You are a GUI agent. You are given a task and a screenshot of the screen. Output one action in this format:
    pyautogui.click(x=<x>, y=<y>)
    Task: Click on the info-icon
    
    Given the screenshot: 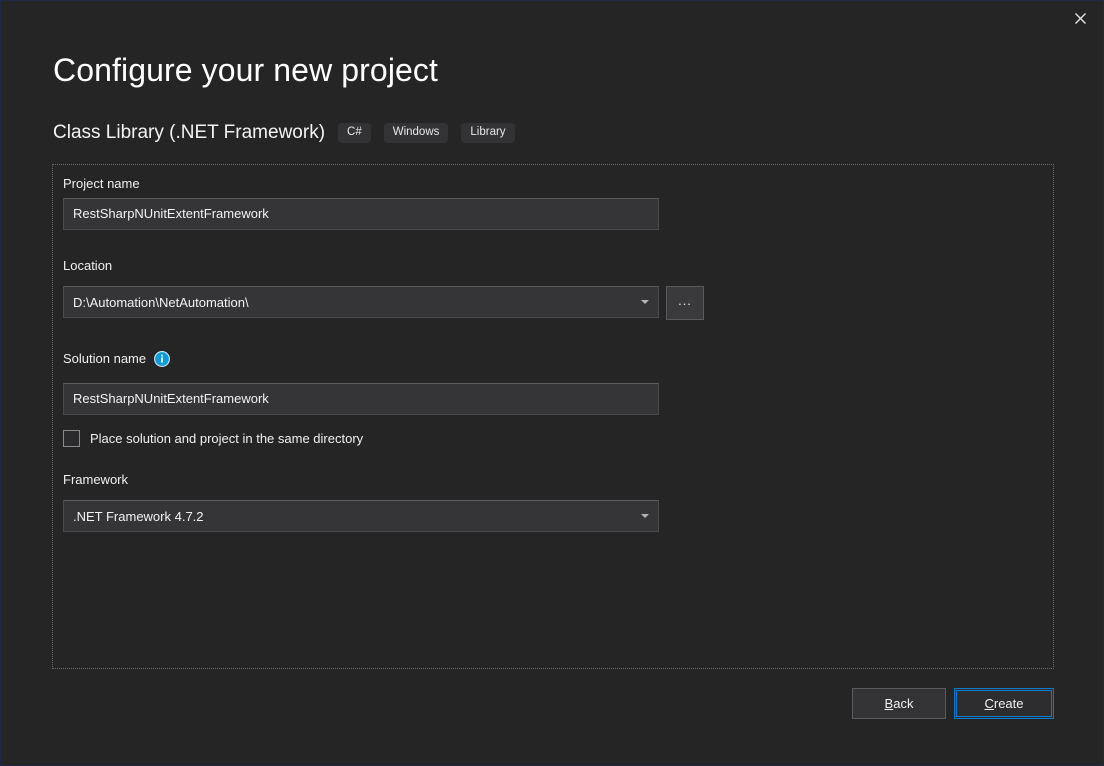 What is the action you would take?
    pyautogui.click(x=162, y=359)
    